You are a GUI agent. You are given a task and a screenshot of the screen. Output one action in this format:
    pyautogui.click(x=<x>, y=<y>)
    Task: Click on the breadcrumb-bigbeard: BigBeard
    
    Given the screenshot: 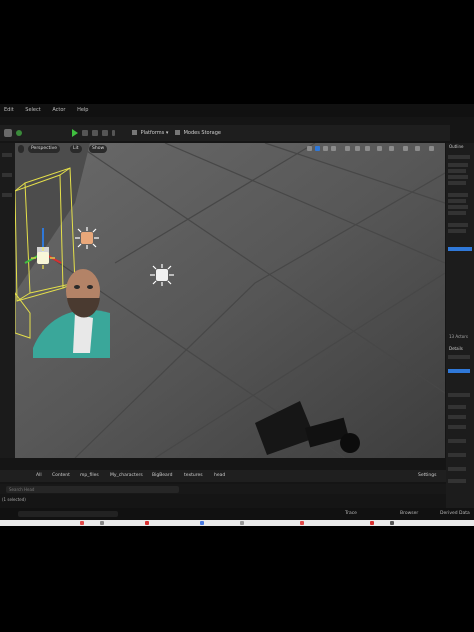 What is the action you would take?
    pyautogui.click(x=162, y=476)
    